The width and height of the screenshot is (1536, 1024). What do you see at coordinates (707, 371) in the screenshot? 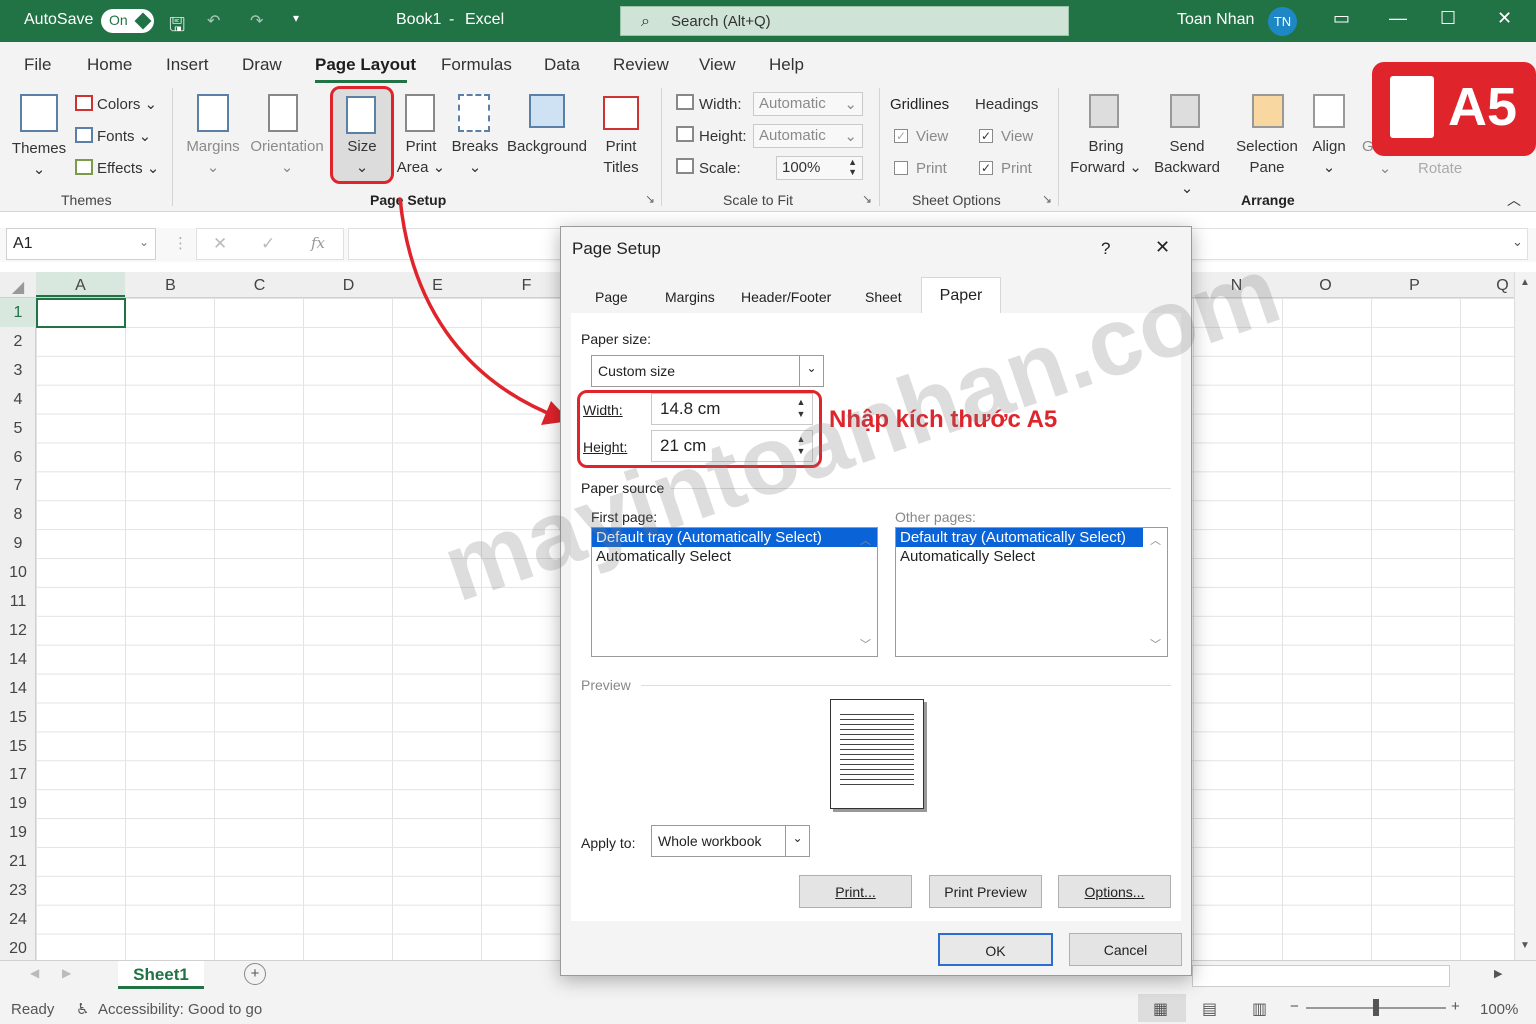
I see `paper-size-select: Custom size ⌄` at bounding box center [707, 371].